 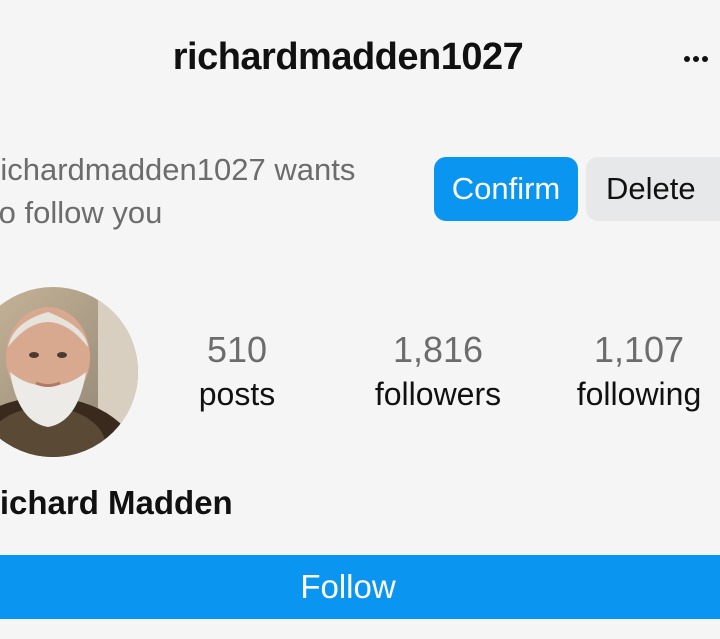 What do you see at coordinates (237, 372) in the screenshot?
I see `posts-stat: 510 posts` at bounding box center [237, 372].